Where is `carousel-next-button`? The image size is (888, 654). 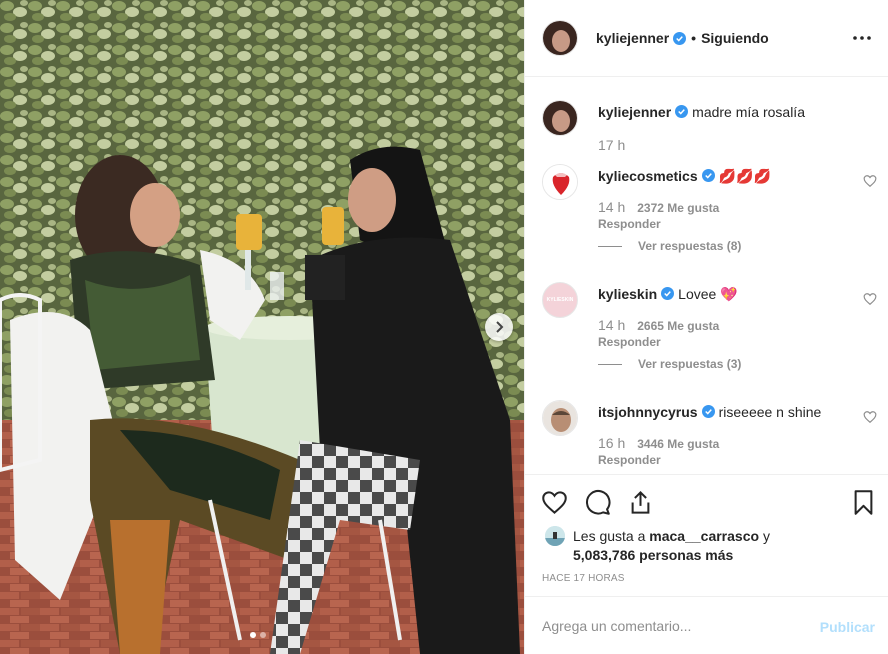
carousel-next-button is located at coordinates (499, 327).